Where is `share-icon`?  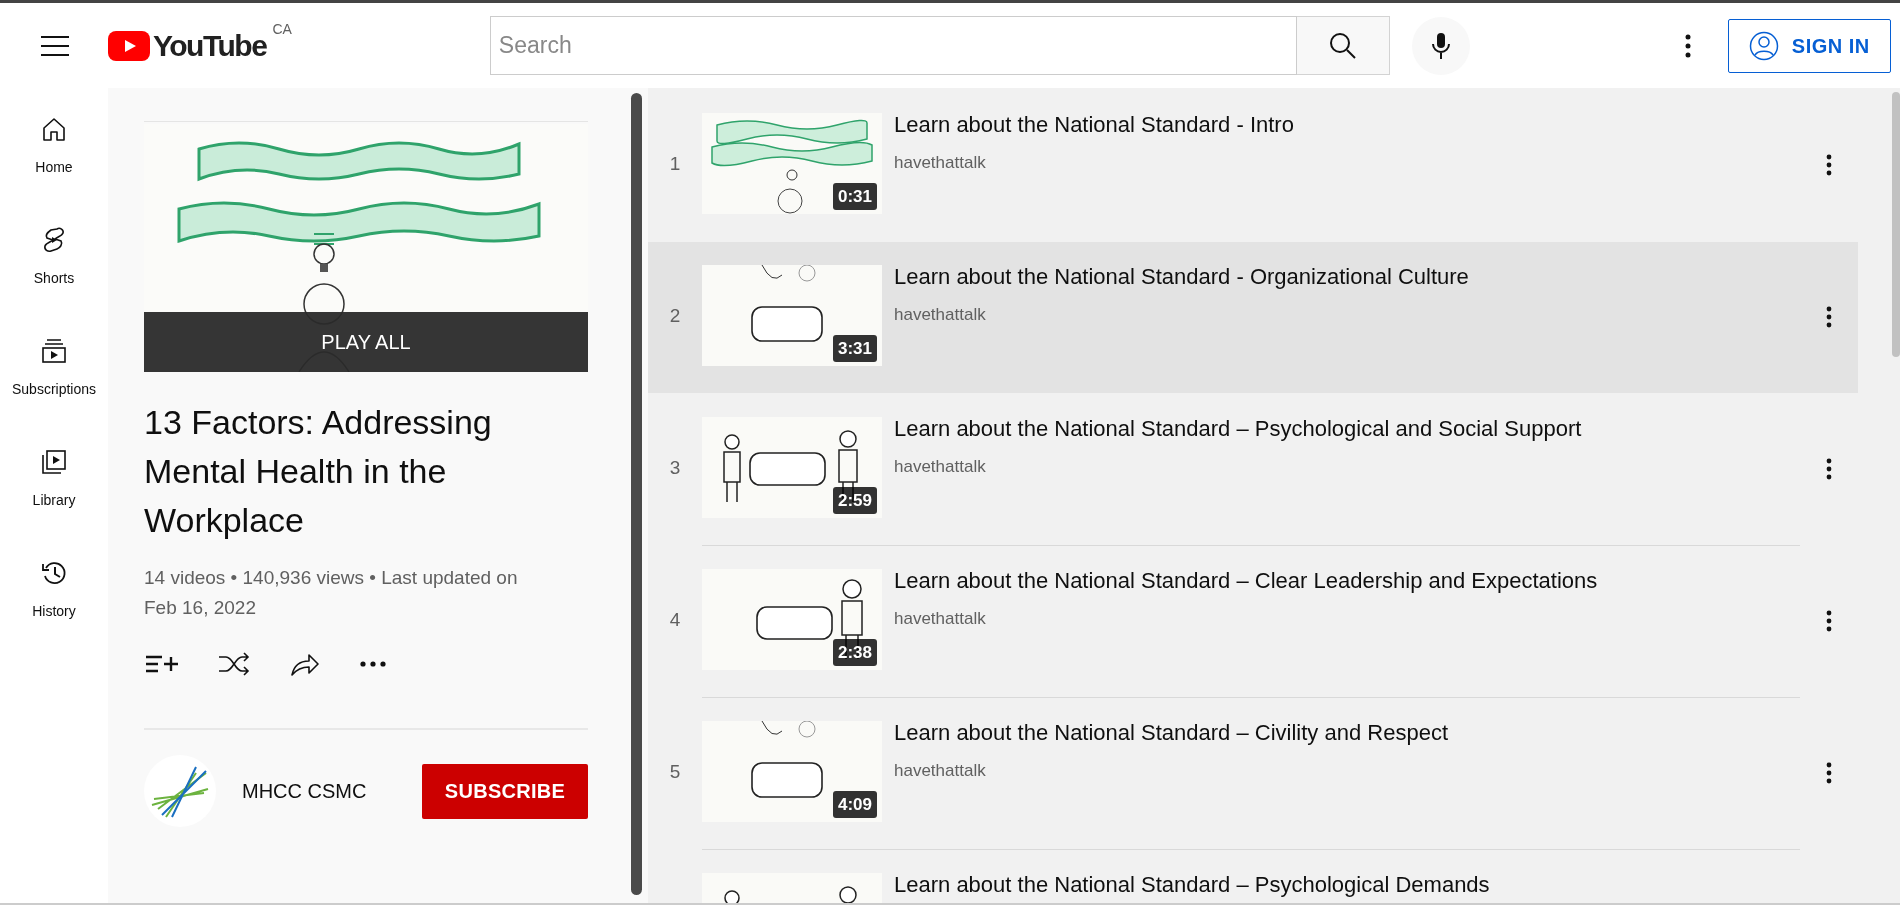 share-icon is located at coordinates (305, 664).